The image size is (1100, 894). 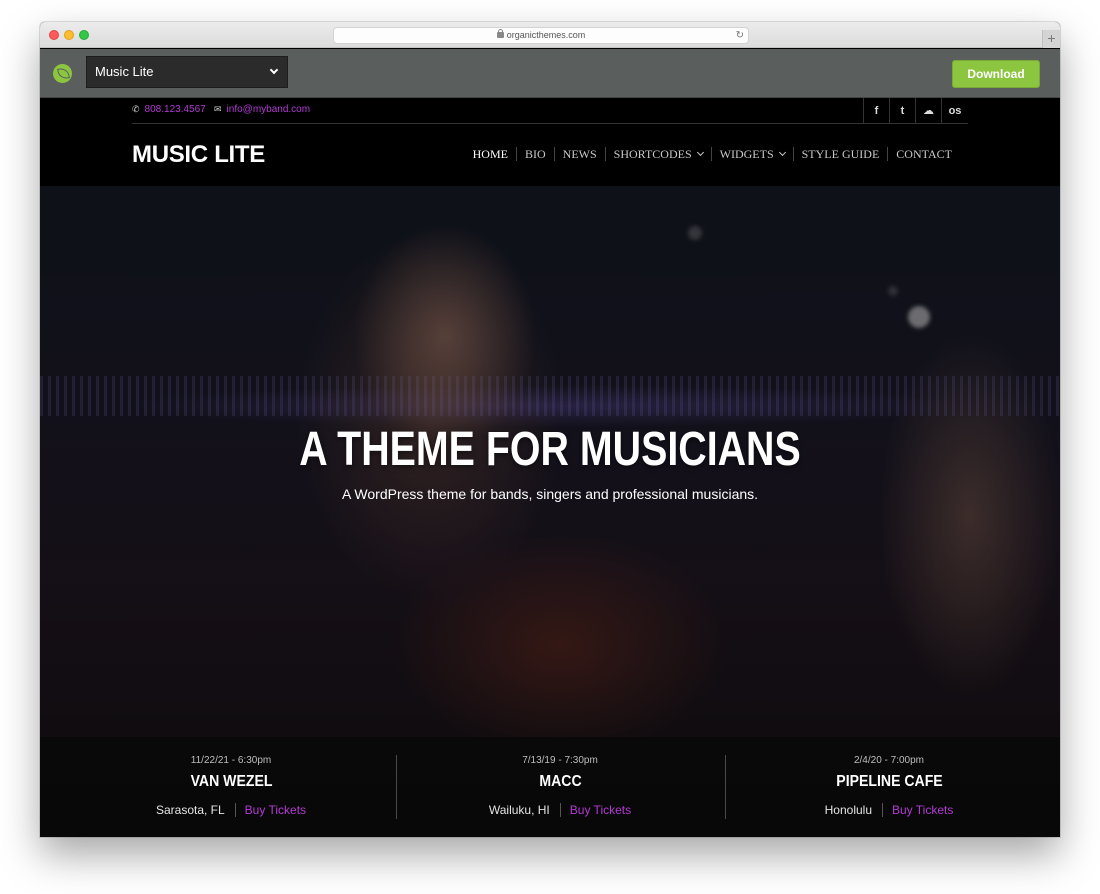 I want to click on event-meta: Wailuku, HI Buy Tickets, so click(x=560, y=810).